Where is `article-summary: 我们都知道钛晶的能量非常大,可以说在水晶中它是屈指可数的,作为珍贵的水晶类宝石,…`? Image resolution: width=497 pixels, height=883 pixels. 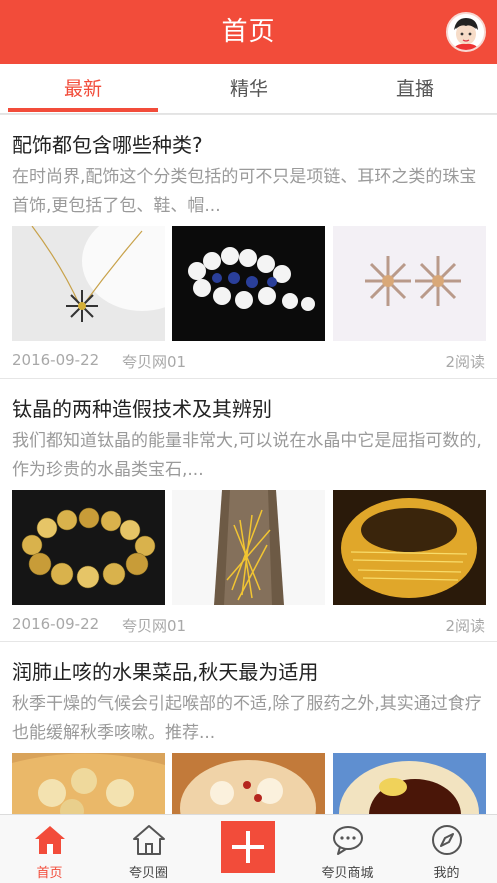
article-summary: 我们都知道钛晶的能量非常大,可以说在水晶中它是屈指可数的,作为珍贵的水晶类宝石,… is located at coordinates (247, 455).